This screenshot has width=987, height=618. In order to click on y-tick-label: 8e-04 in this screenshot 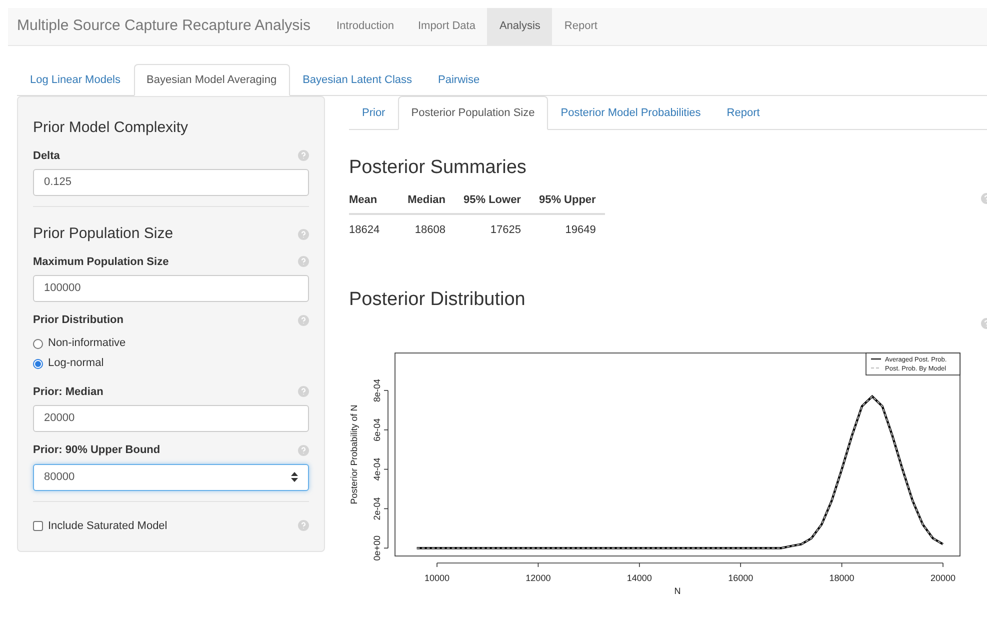, I will do `click(377, 390)`.